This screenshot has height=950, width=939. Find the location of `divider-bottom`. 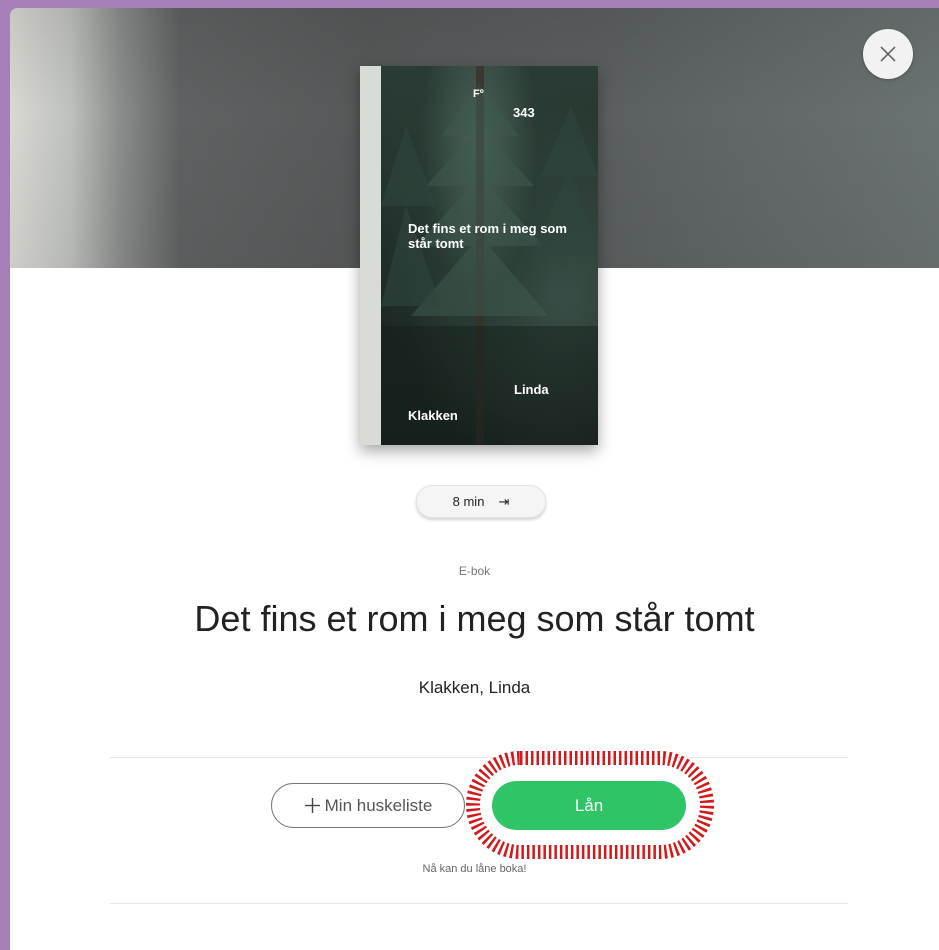

divider-bottom is located at coordinates (479, 903).